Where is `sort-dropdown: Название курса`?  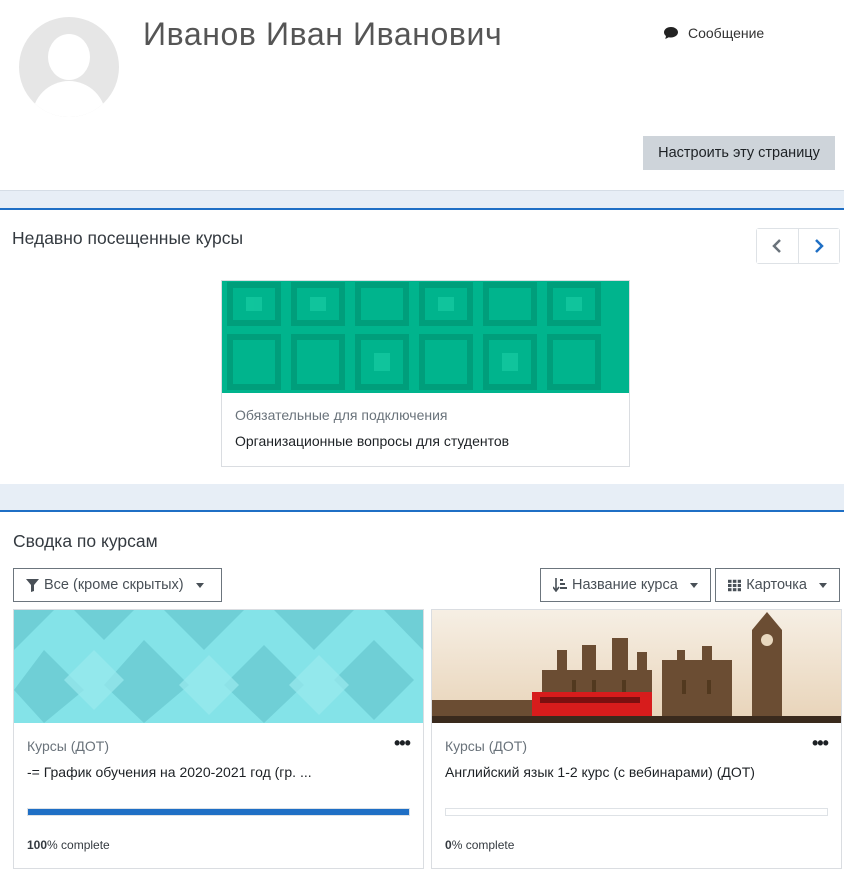
sort-dropdown: Название курса is located at coordinates (625, 585).